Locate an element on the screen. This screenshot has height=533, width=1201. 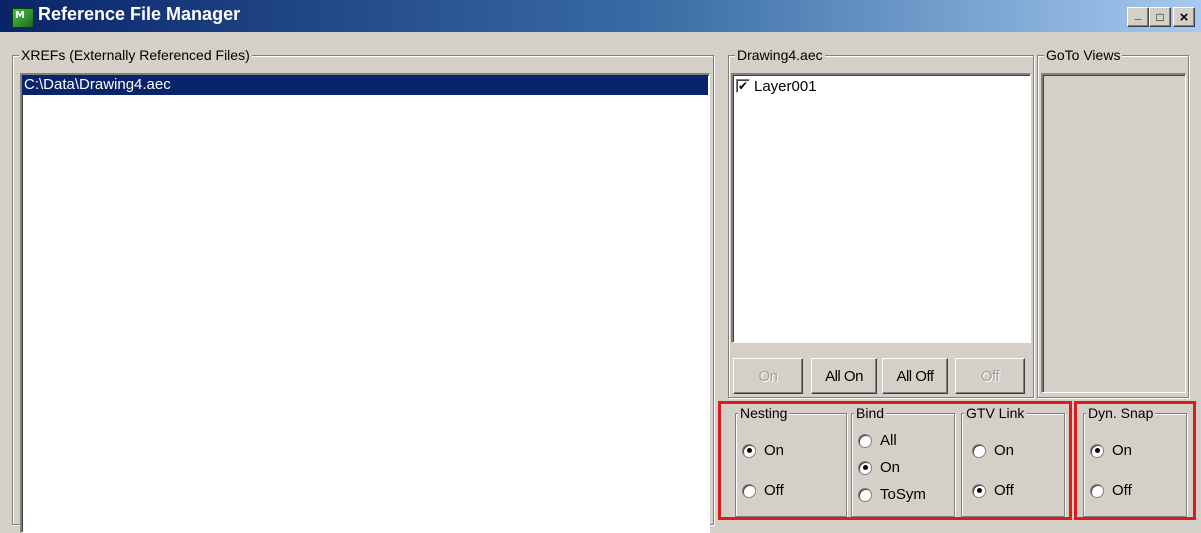
layer-on-button: On is located at coordinates (768, 376).